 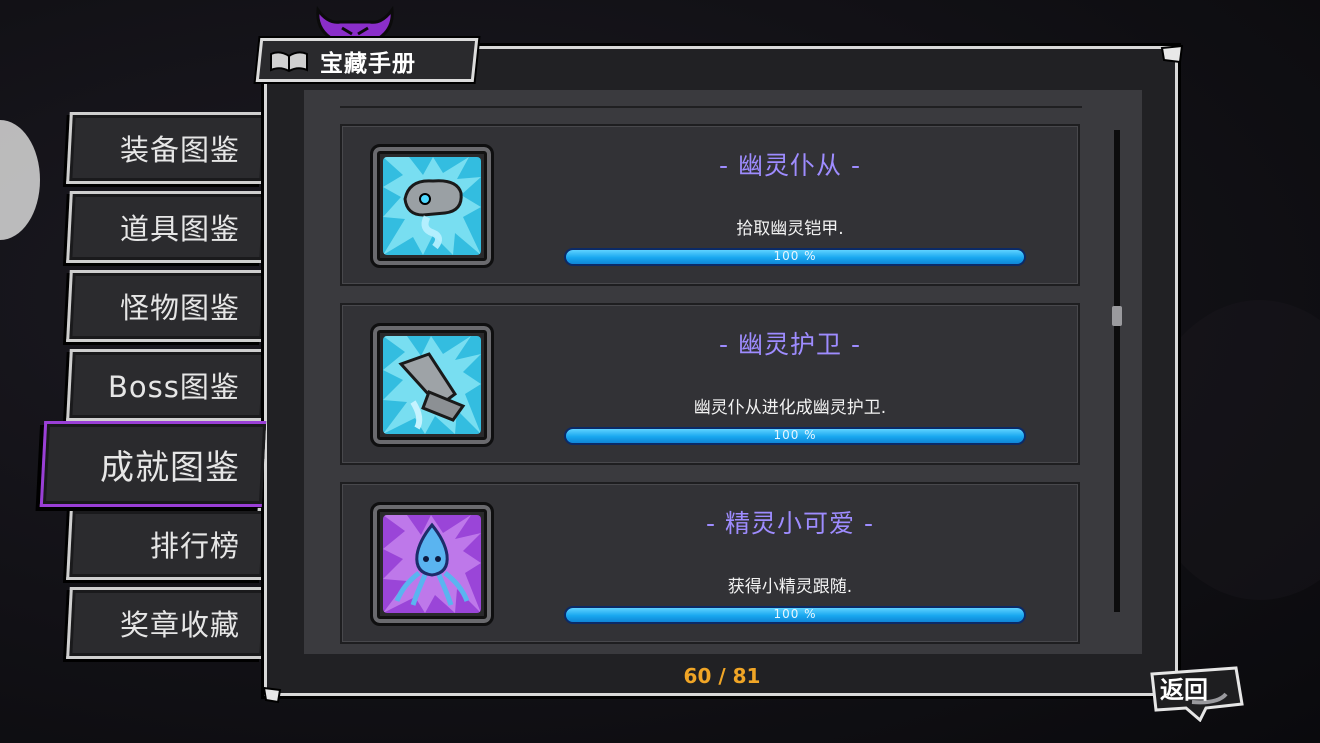 What do you see at coordinates (790, 165) in the screenshot?
I see `achievement-title: - 幽灵仆从 -` at bounding box center [790, 165].